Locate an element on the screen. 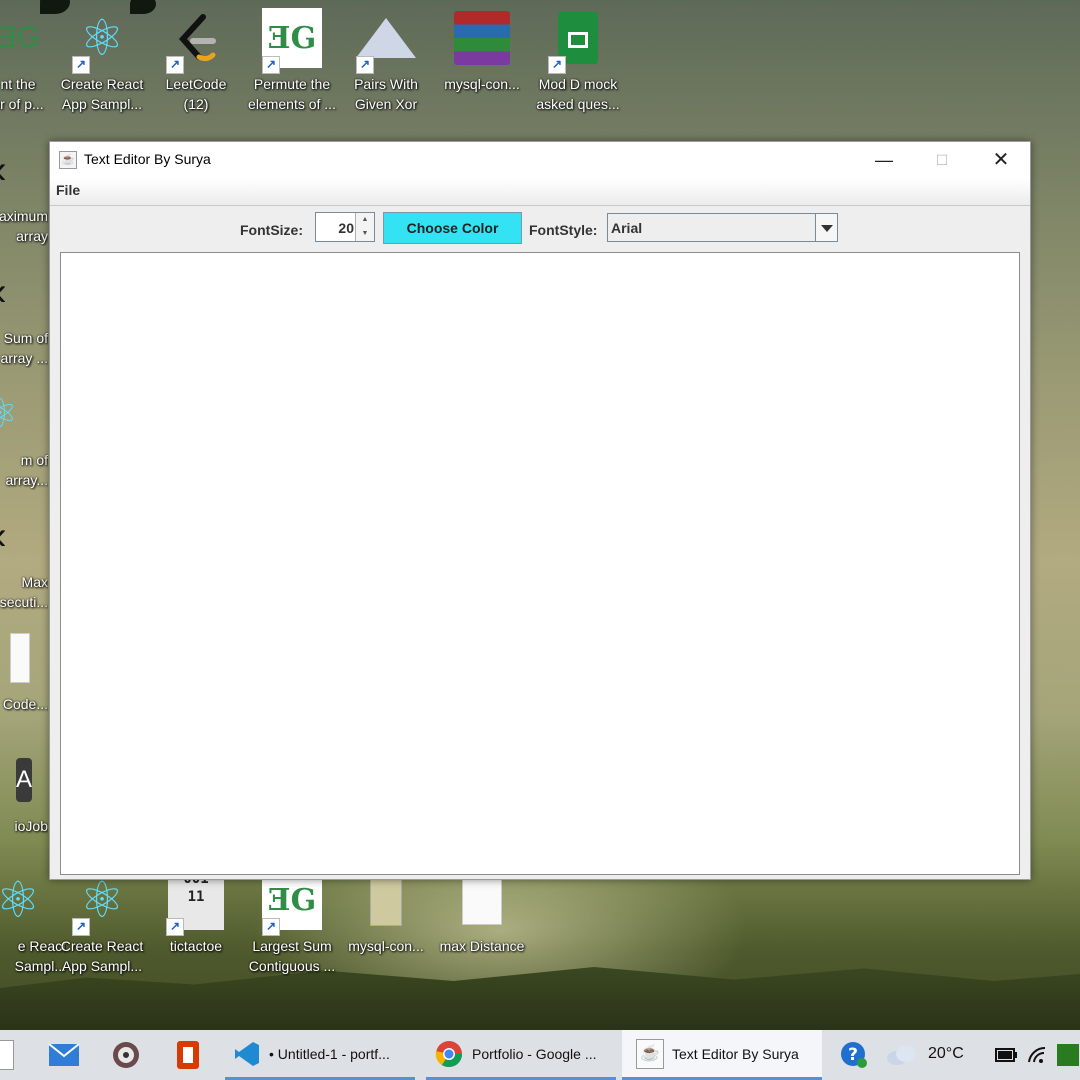 This screenshot has width=1080, height=1080. maximize-button: ☐ is located at coordinates (942, 160).